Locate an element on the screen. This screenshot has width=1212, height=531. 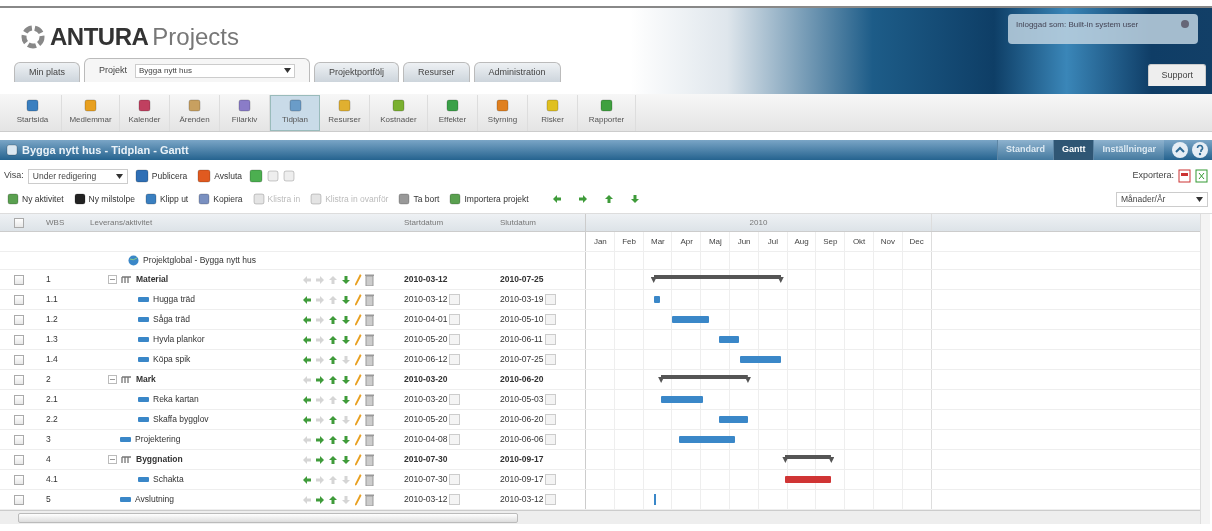
nav-tab: Resurser is located at coordinates (436, 72).